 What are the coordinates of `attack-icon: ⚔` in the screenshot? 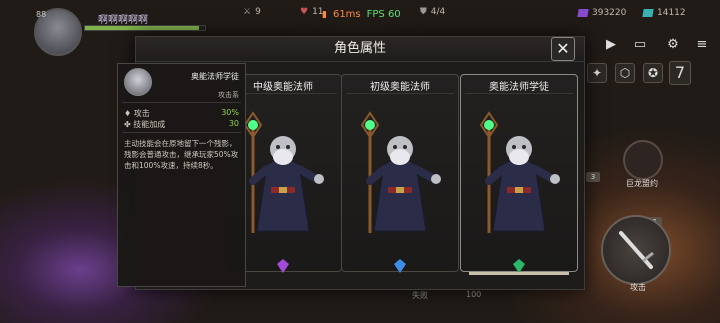 It's located at (247, 12).